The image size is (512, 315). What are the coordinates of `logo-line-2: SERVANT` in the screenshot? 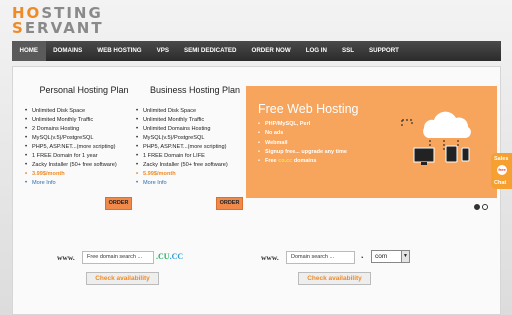 It's located at (58, 28).